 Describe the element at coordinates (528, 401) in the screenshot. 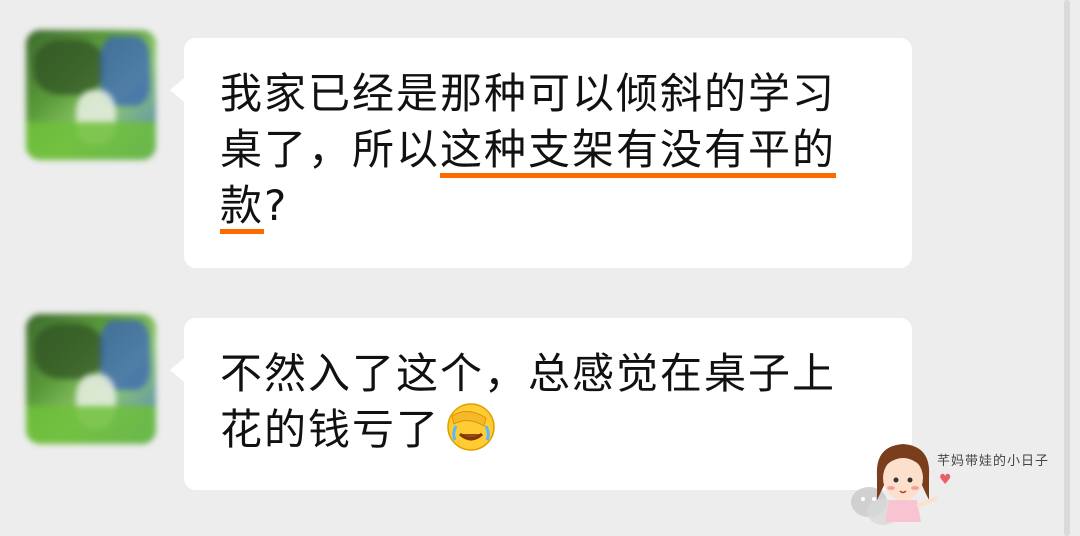

I see `message-text-part: 不然入了这个，总感觉在桌子上花的钱亏了` at that location.